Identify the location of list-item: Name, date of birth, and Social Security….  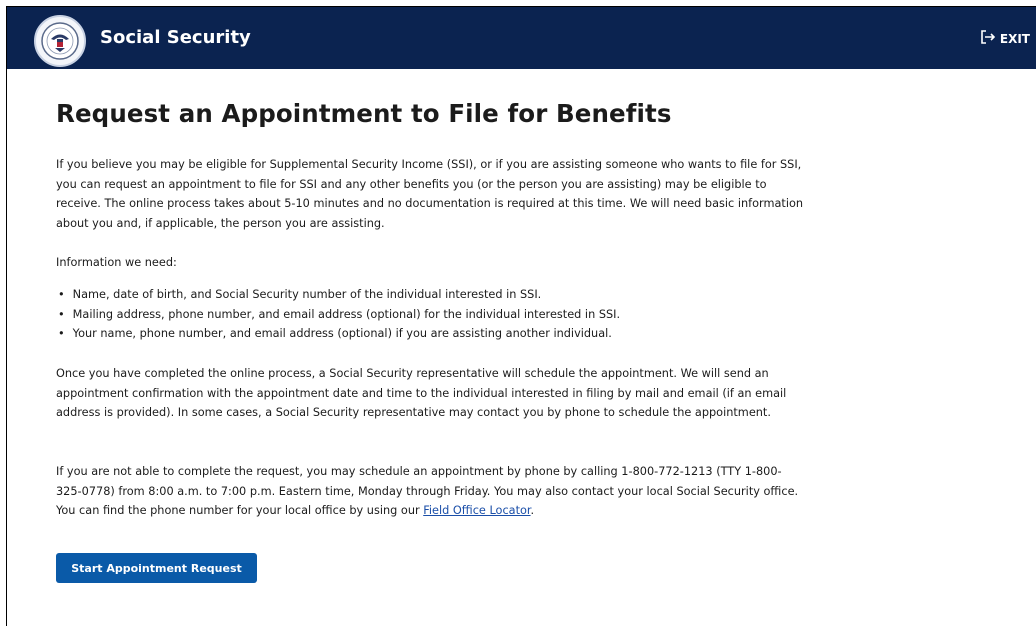
(338, 295).